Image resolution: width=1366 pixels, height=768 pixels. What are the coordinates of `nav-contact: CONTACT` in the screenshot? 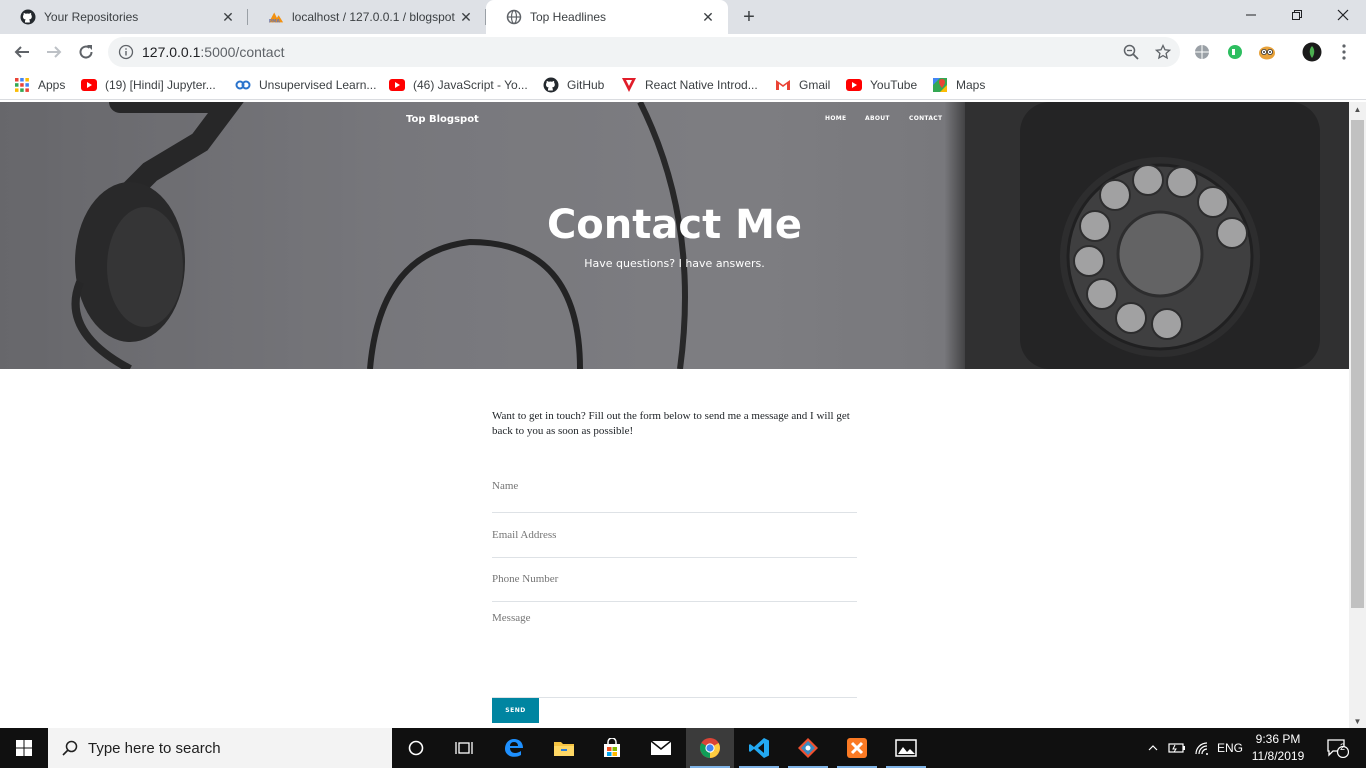 It's located at (925, 118).